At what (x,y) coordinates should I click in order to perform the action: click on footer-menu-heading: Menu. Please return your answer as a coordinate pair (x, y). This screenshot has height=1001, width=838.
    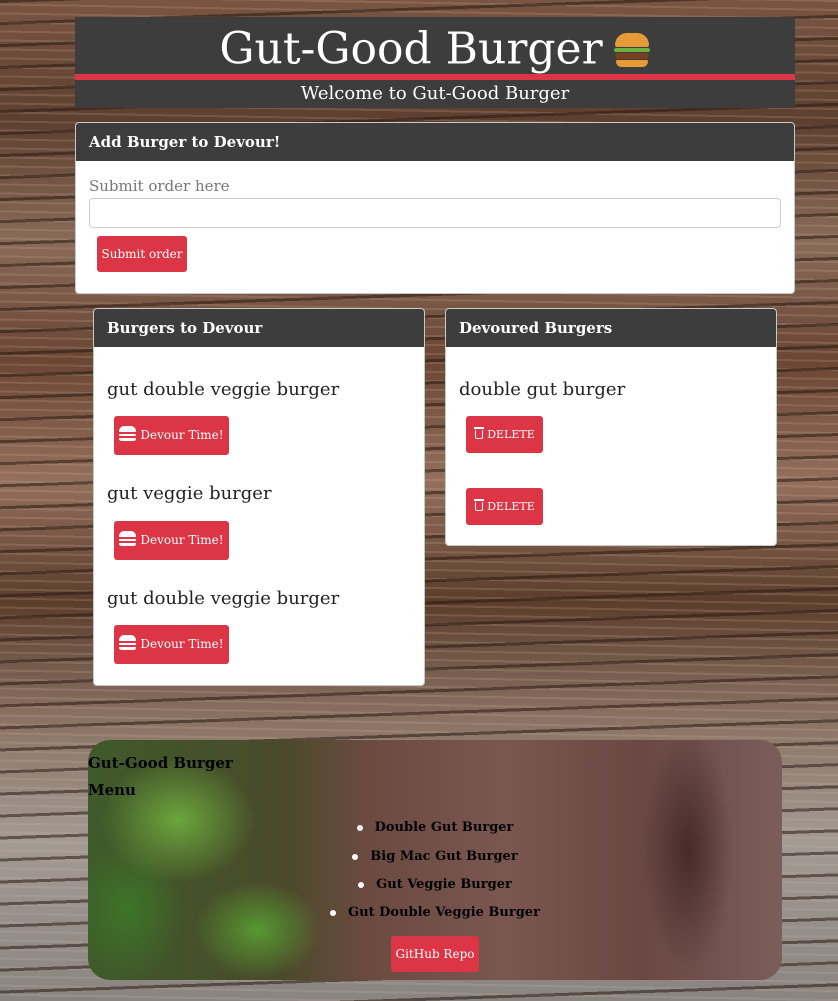
    Looking at the image, I should click on (112, 790).